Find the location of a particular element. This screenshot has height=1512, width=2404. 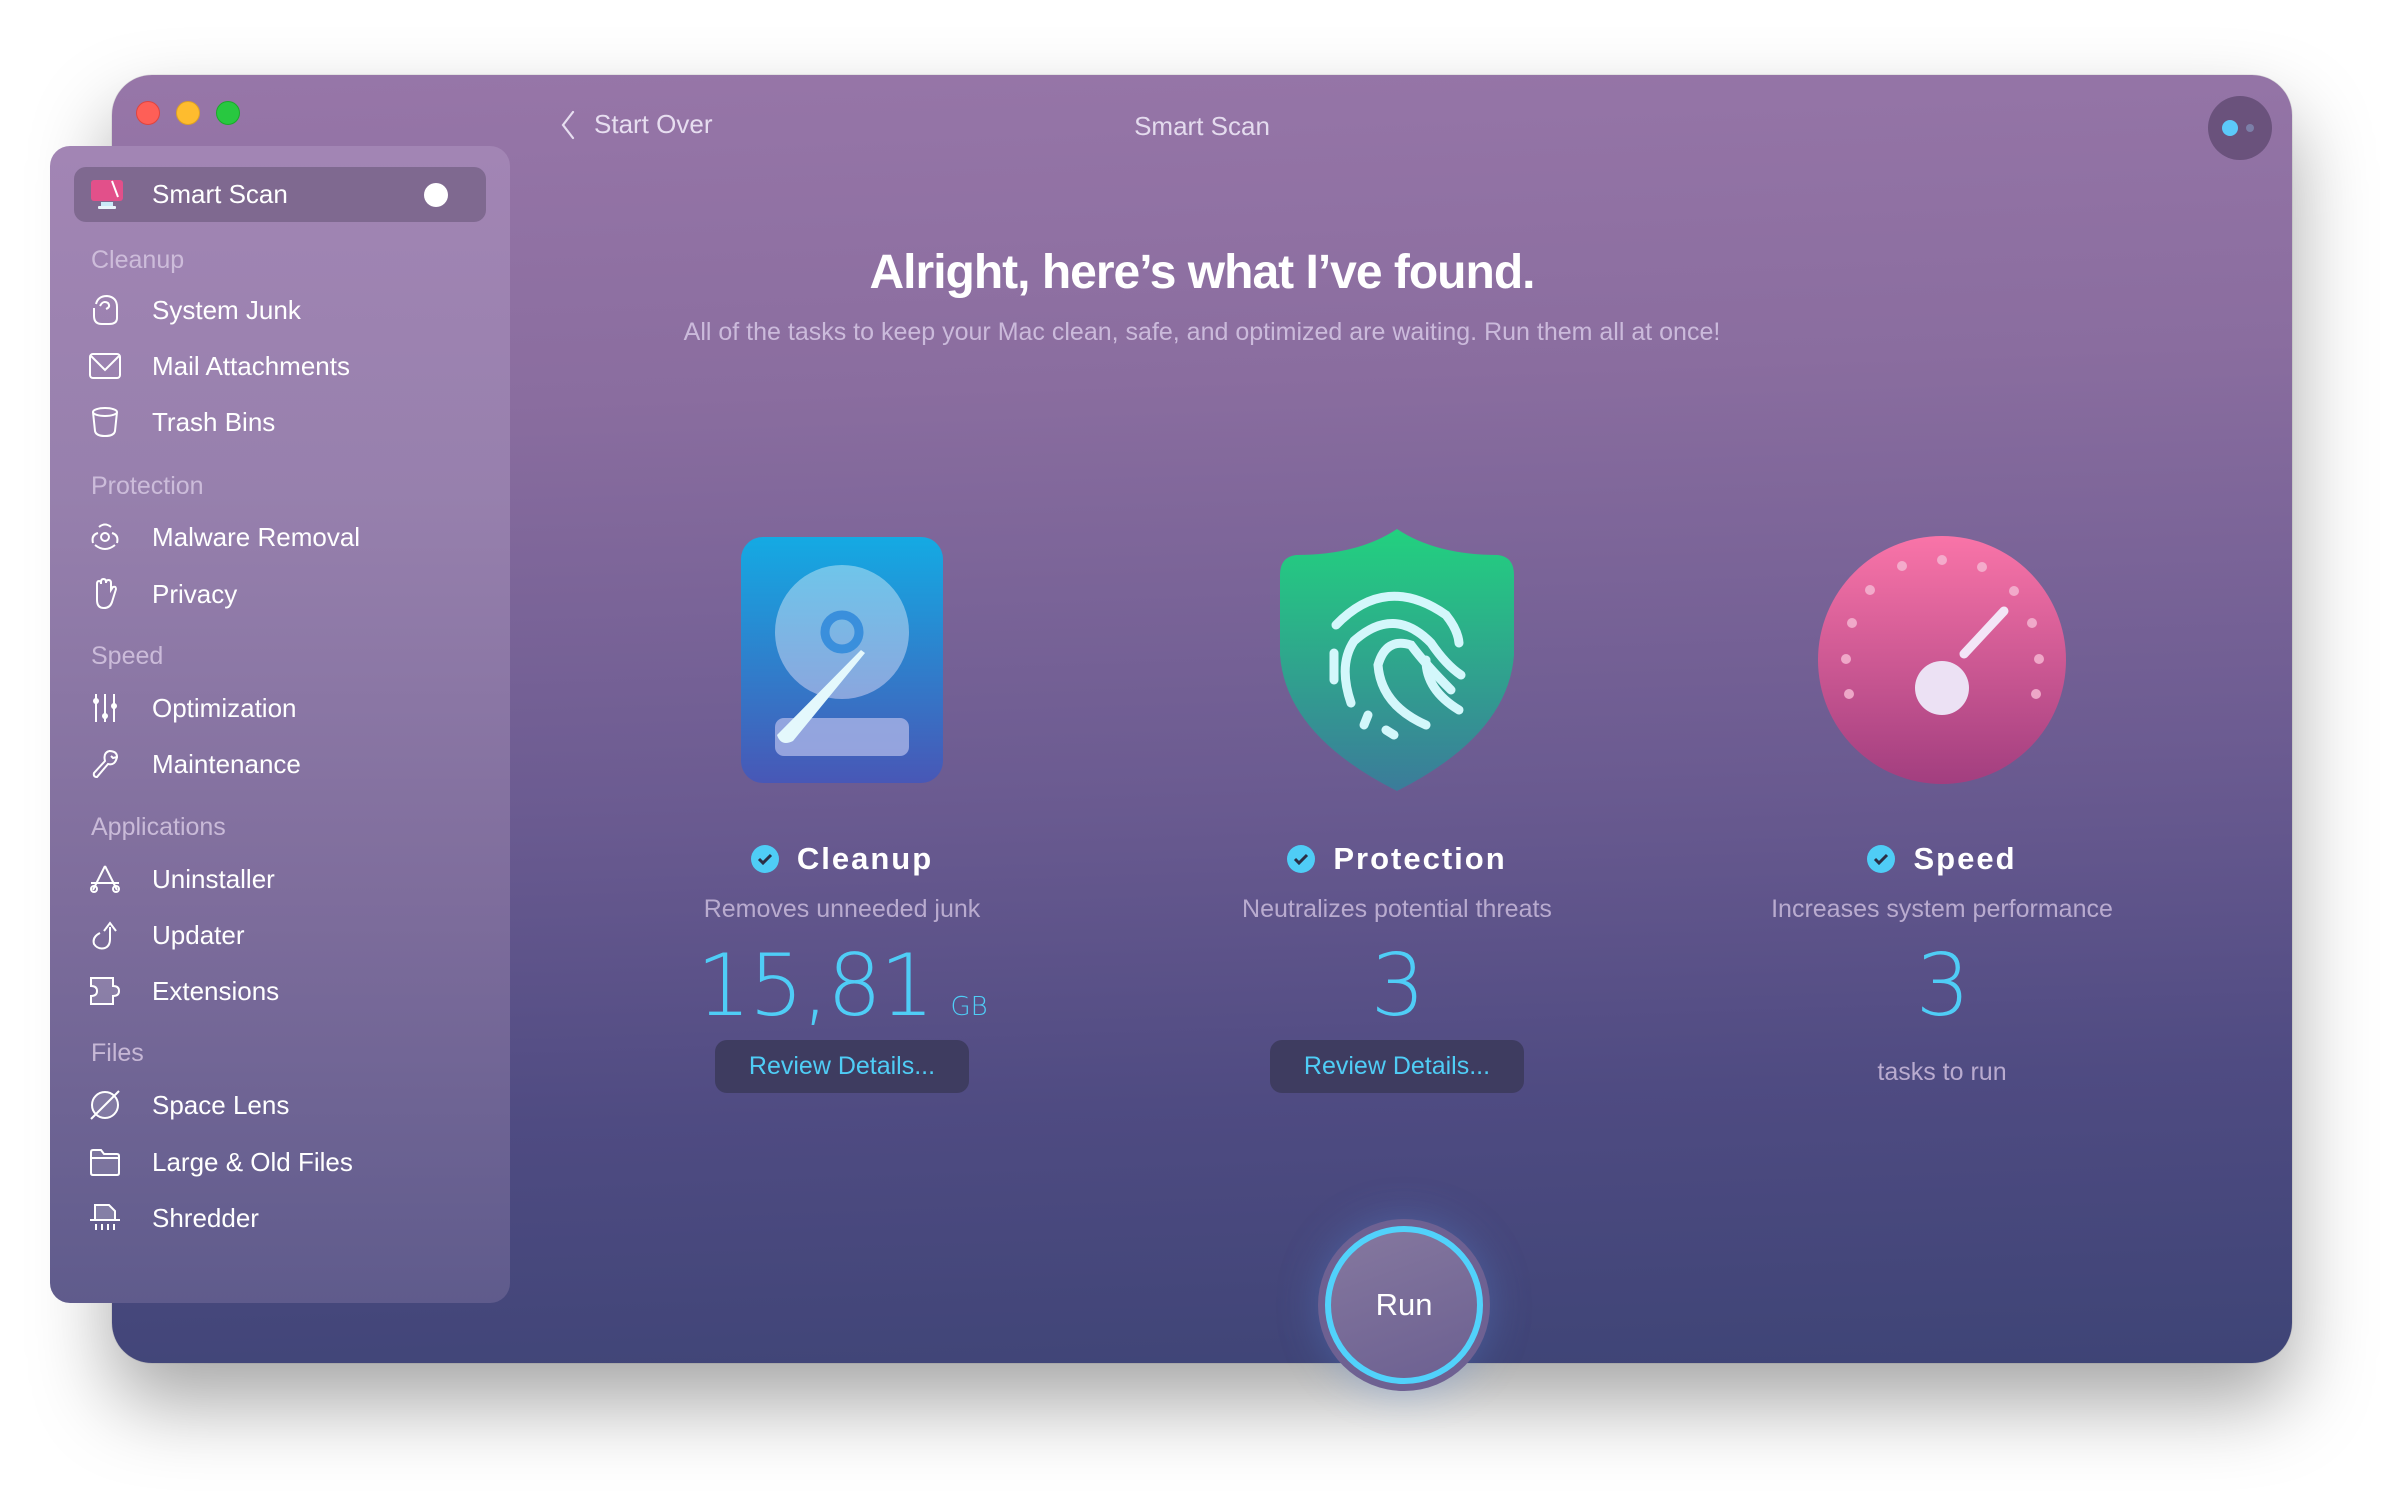

run-button-label: Run is located at coordinates (1404, 1305).